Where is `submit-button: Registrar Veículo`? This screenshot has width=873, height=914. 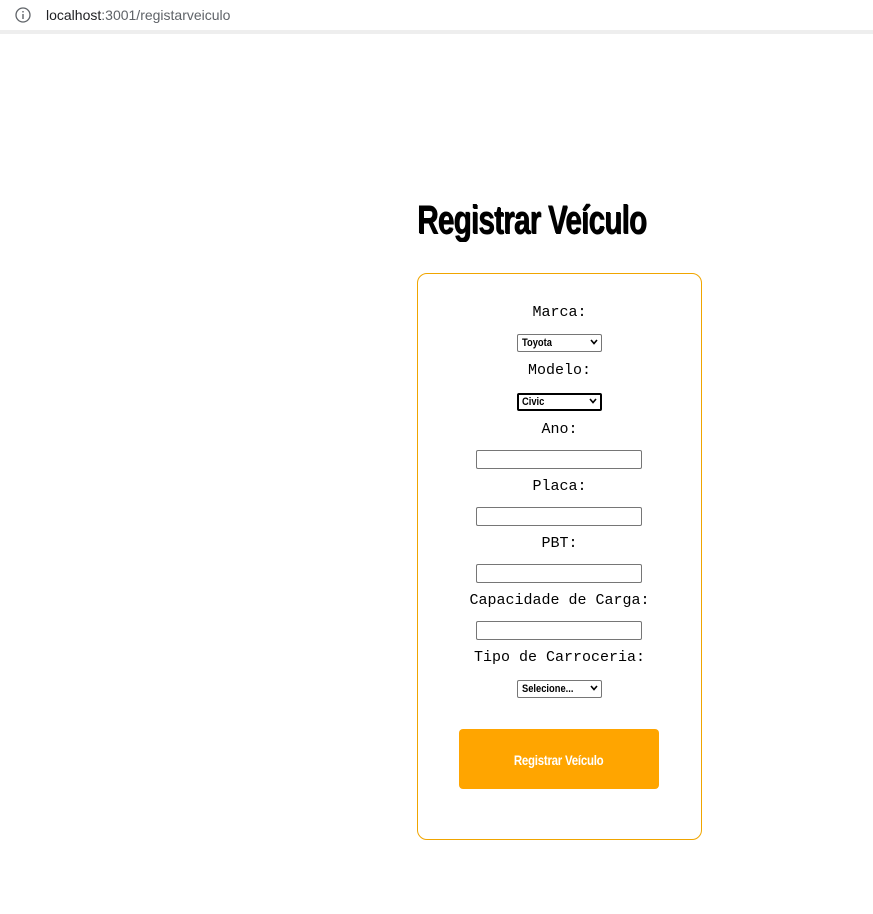
submit-button: Registrar Veículo is located at coordinates (559, 759).